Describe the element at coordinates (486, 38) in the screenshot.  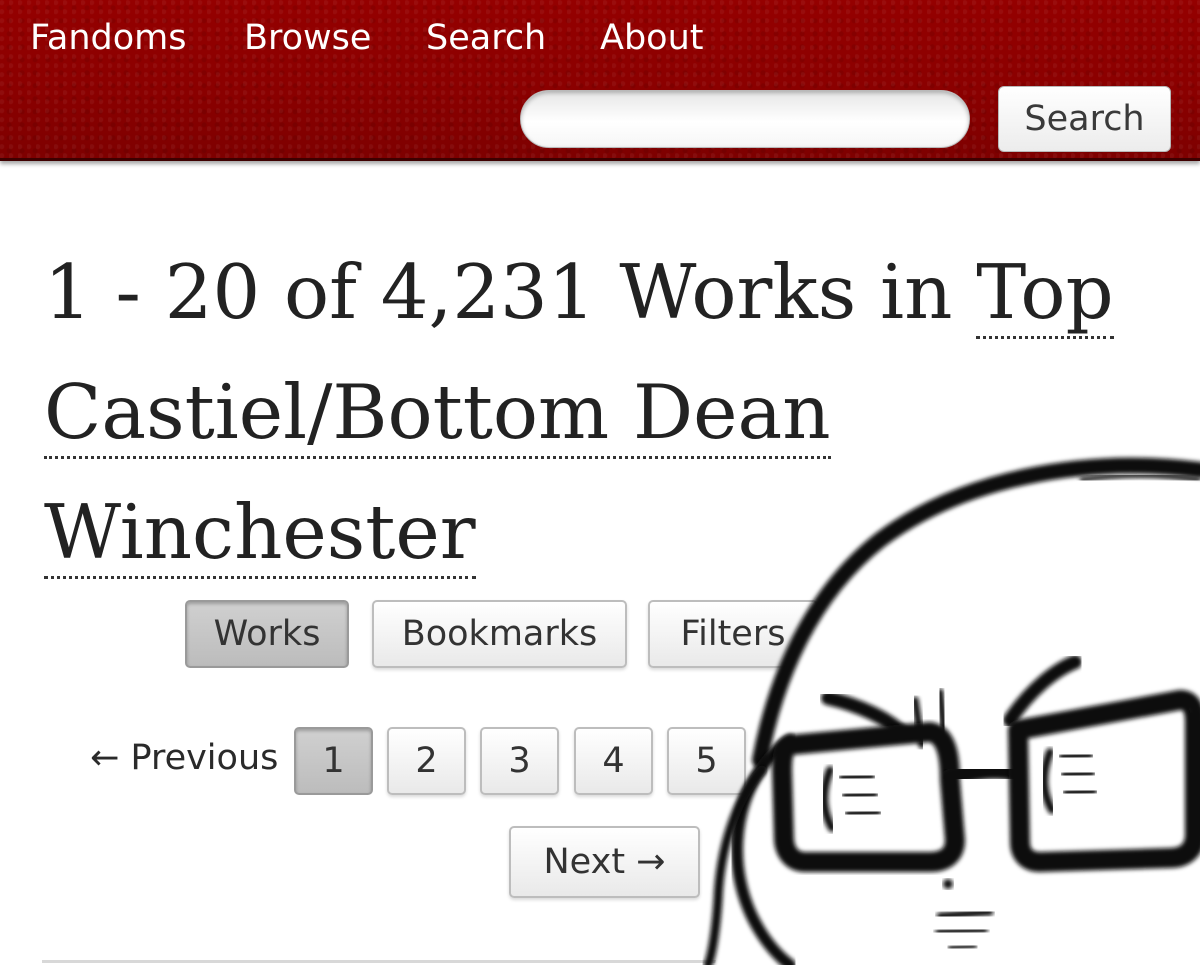
I see `nav-search: Search` at that location.